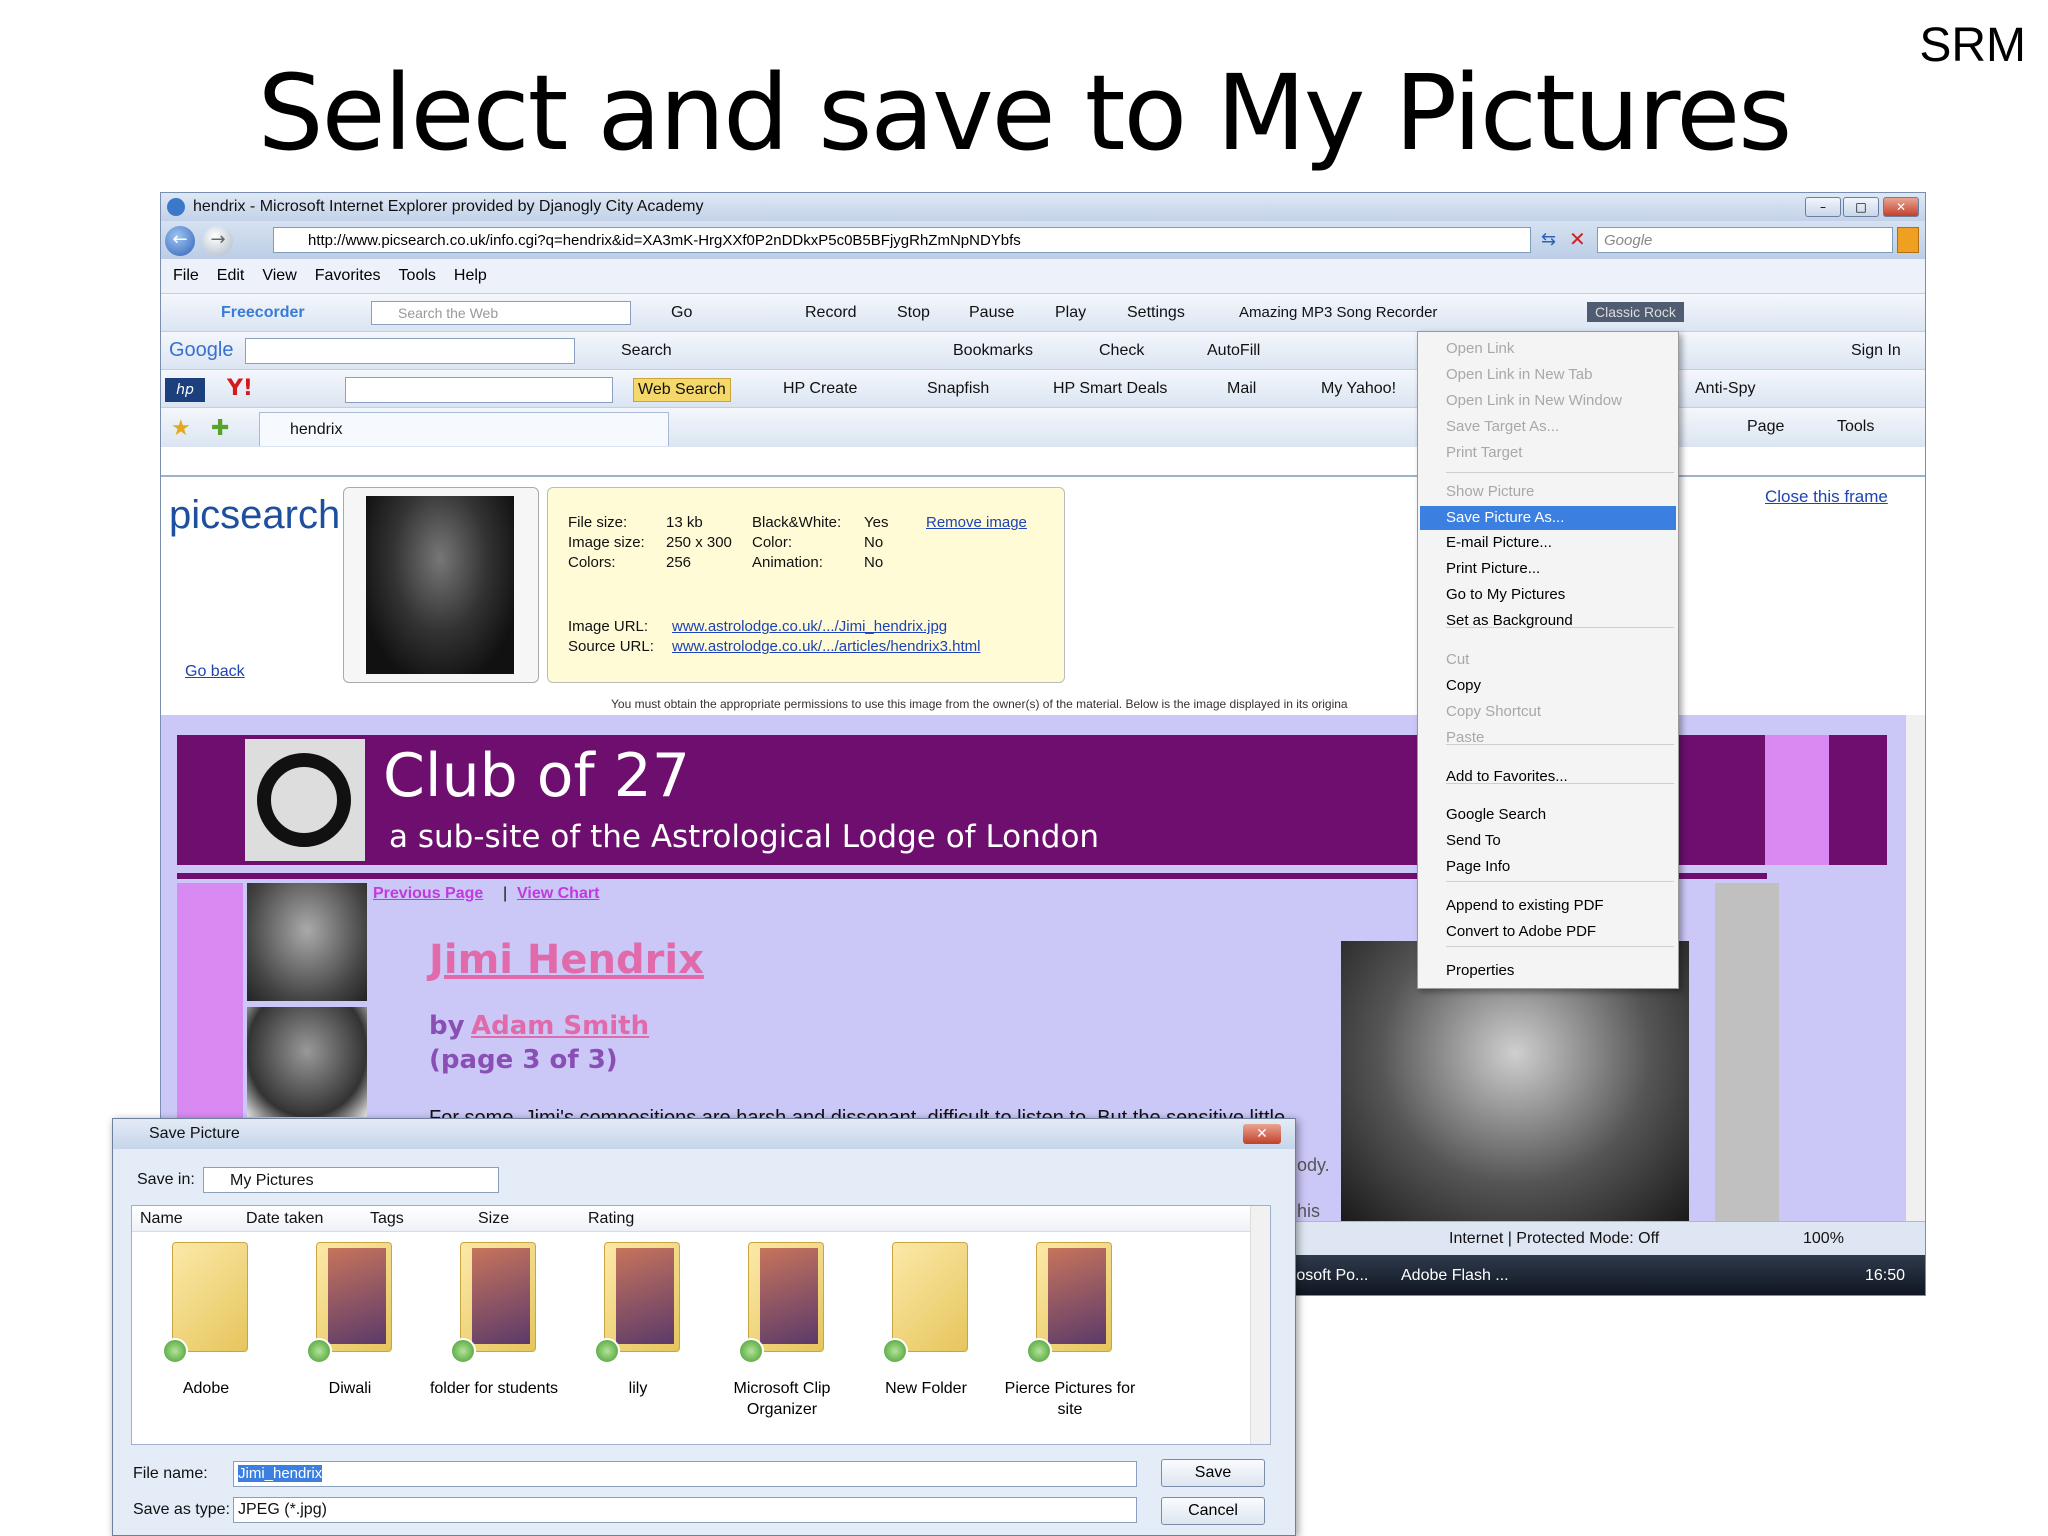  I want to click on remove-image-link: Remove image, so click(976, 522).